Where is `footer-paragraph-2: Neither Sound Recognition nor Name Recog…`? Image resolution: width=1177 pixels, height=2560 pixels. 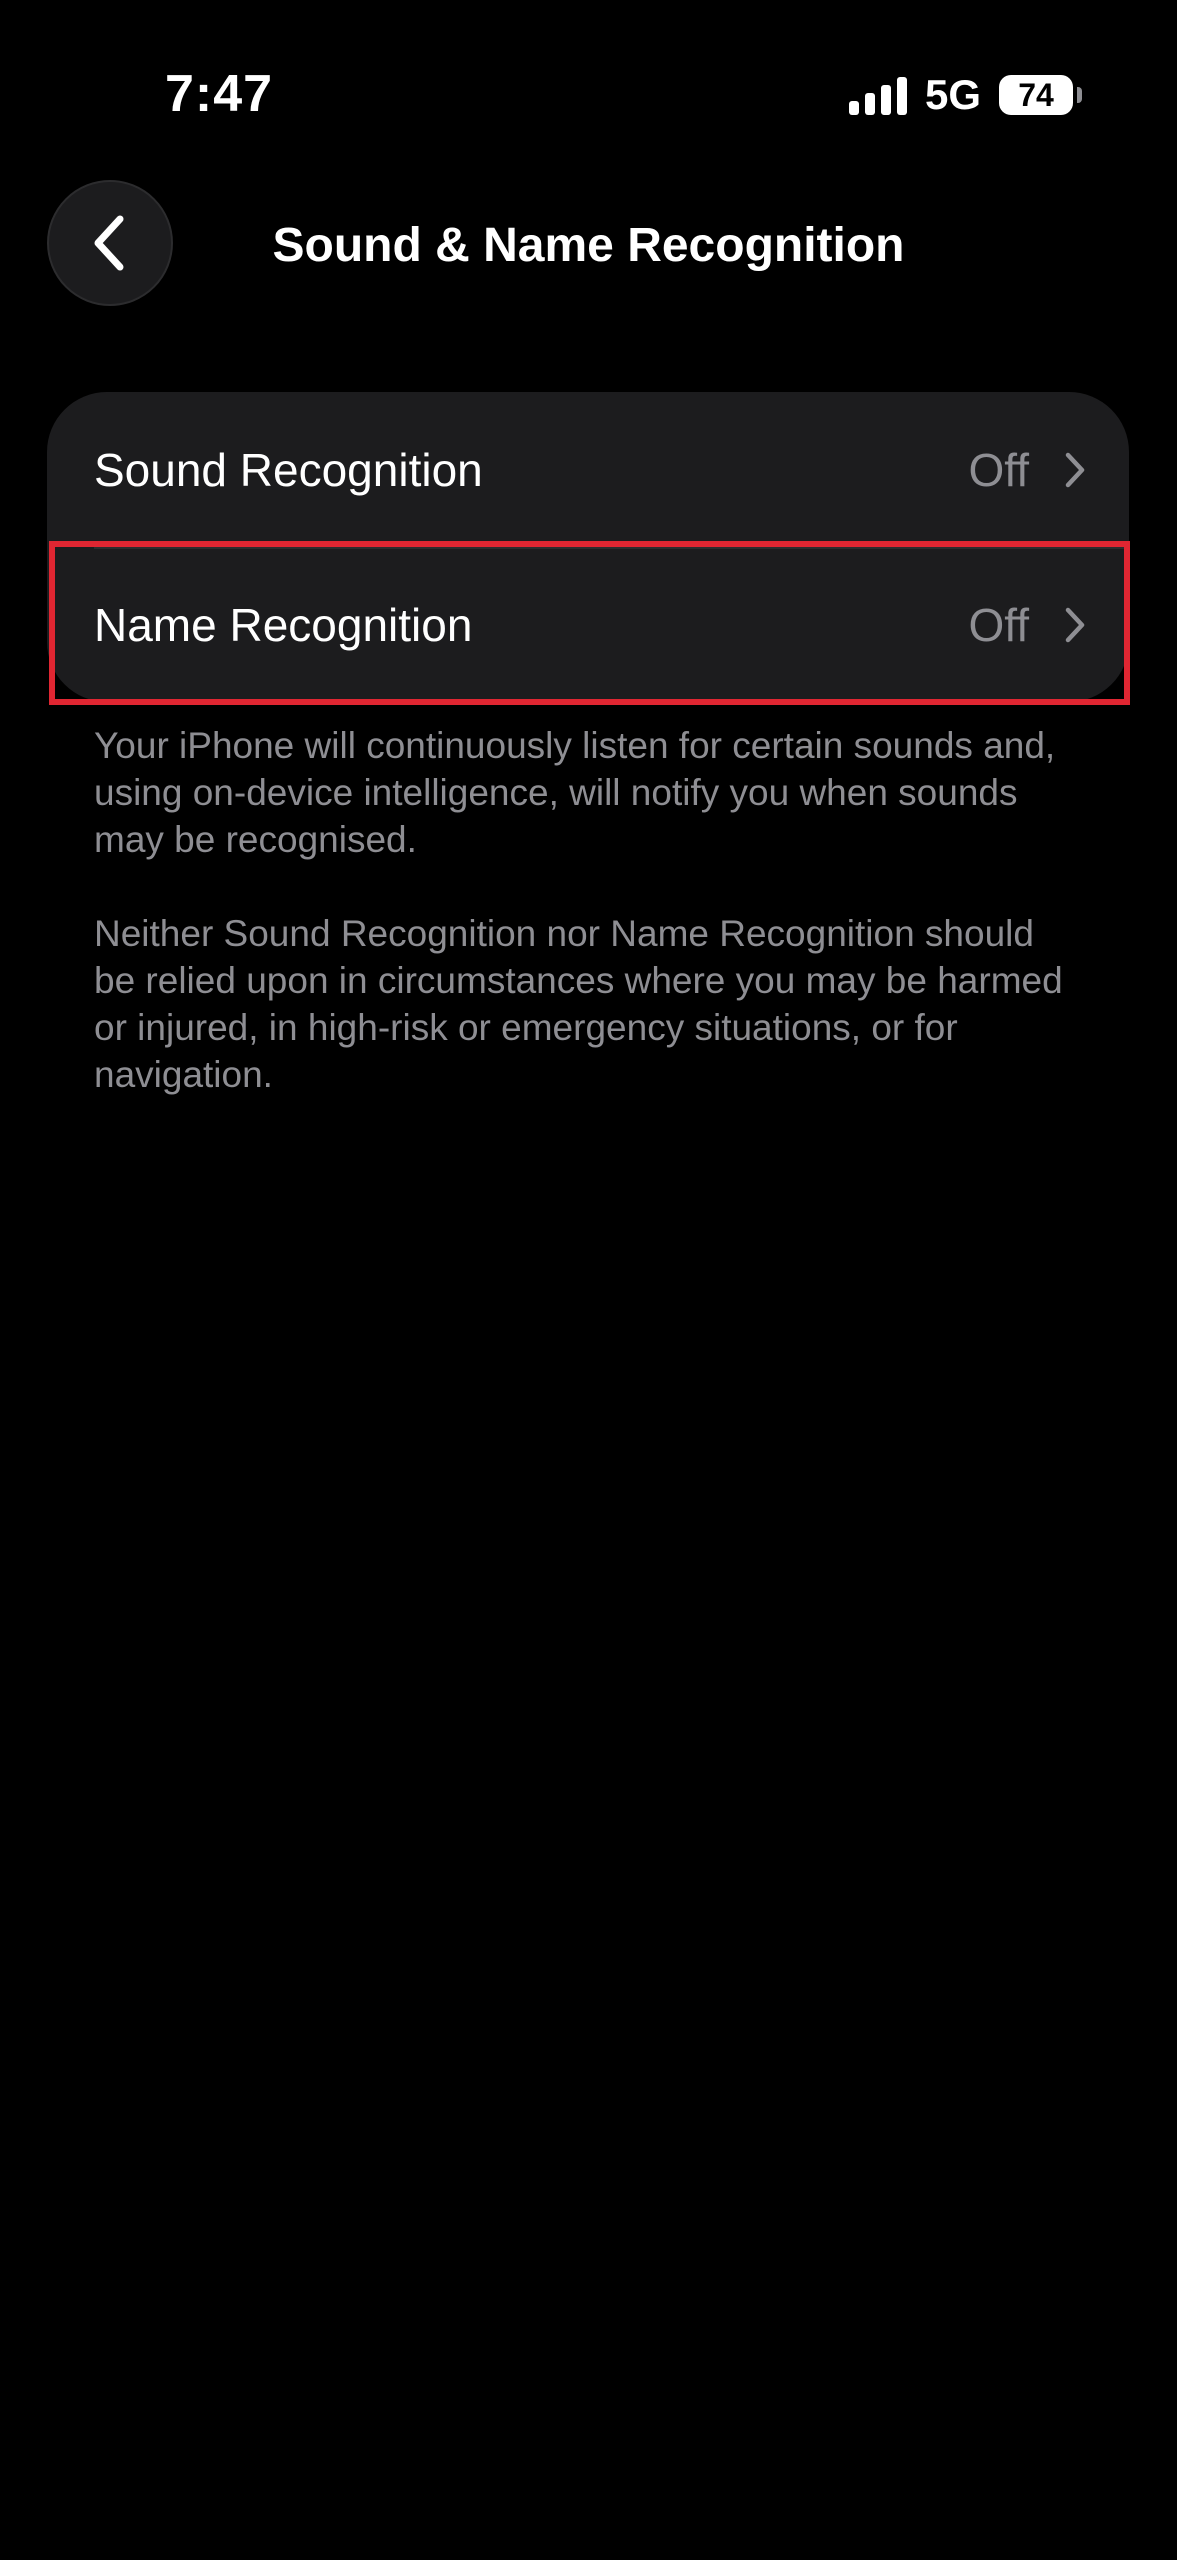
footer-paragraph-2: Neither Sound Recognition nor Name Recog… is located at coordinates (578, 1004).